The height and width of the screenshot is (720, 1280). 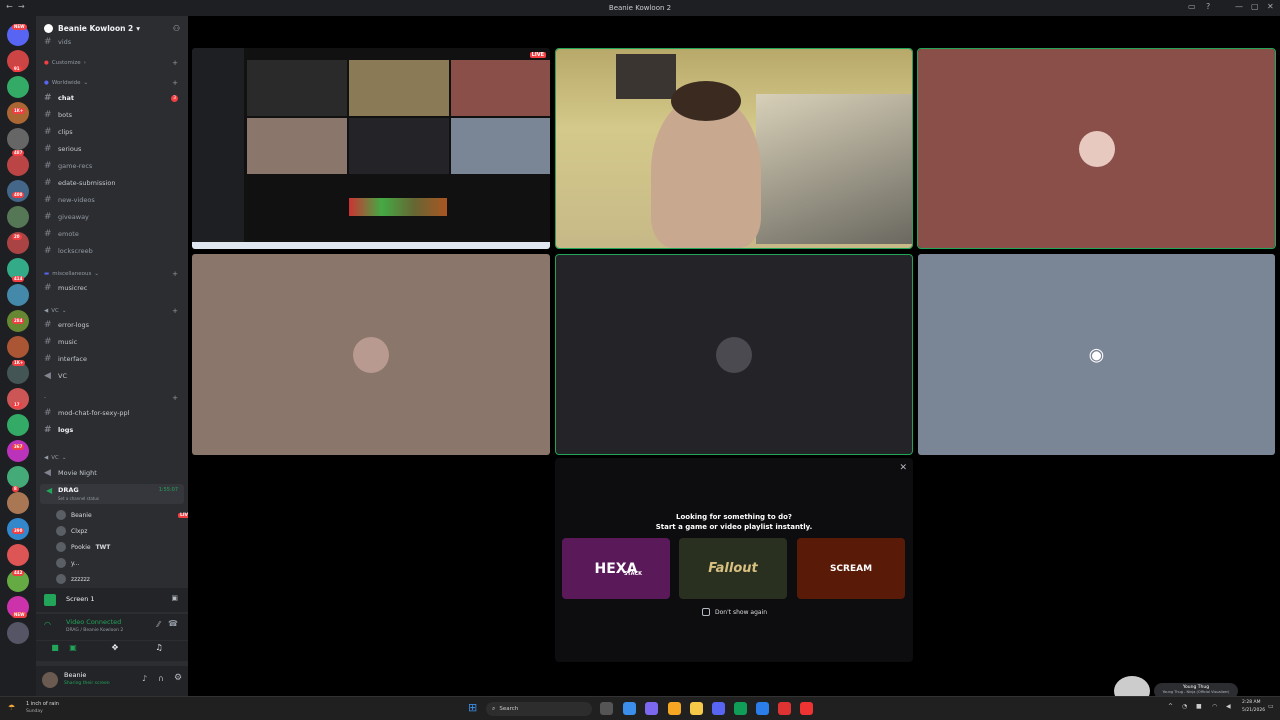 I want to click on channel-emote: # emote, so click(x=61, y=234).